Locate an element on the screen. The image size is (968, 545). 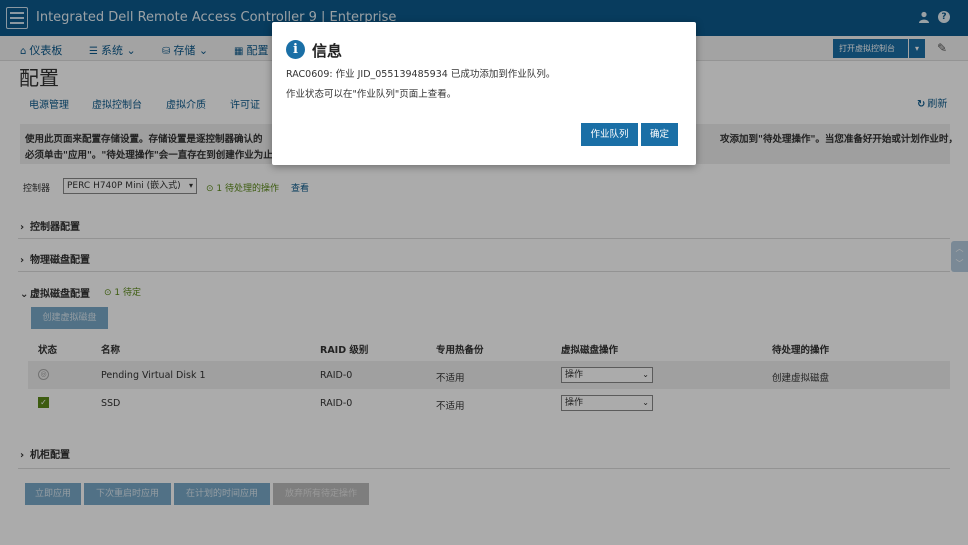
info-icon: i is located at coordinates (295, 49).